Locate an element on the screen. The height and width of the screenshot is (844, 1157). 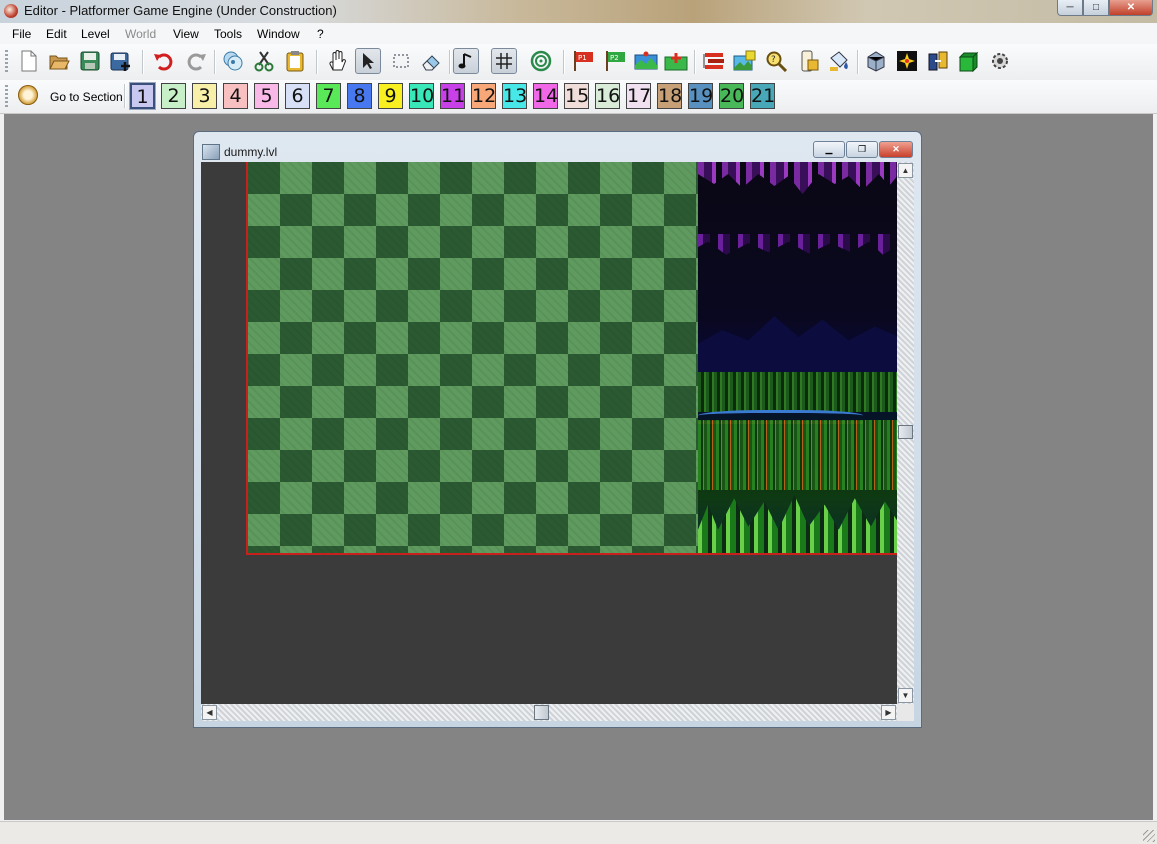
background-image-icon is located at coordinates (745, 61).